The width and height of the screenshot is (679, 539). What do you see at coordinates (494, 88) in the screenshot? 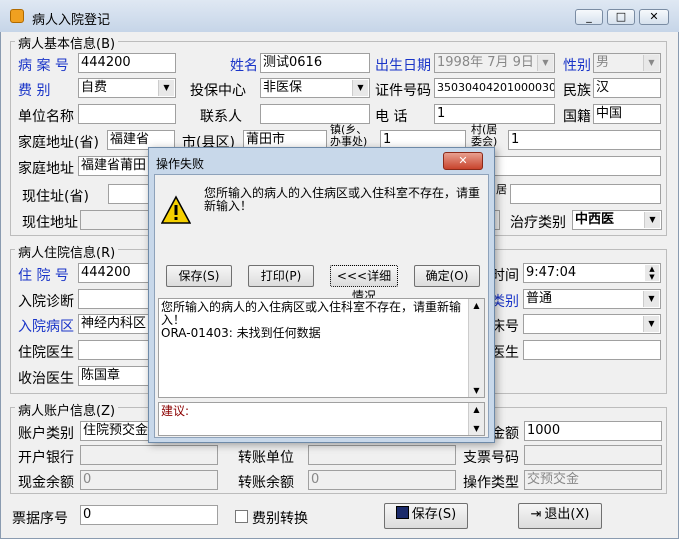
I see `id-no-field: 350304042010000300` at bounding box center [494, 88].